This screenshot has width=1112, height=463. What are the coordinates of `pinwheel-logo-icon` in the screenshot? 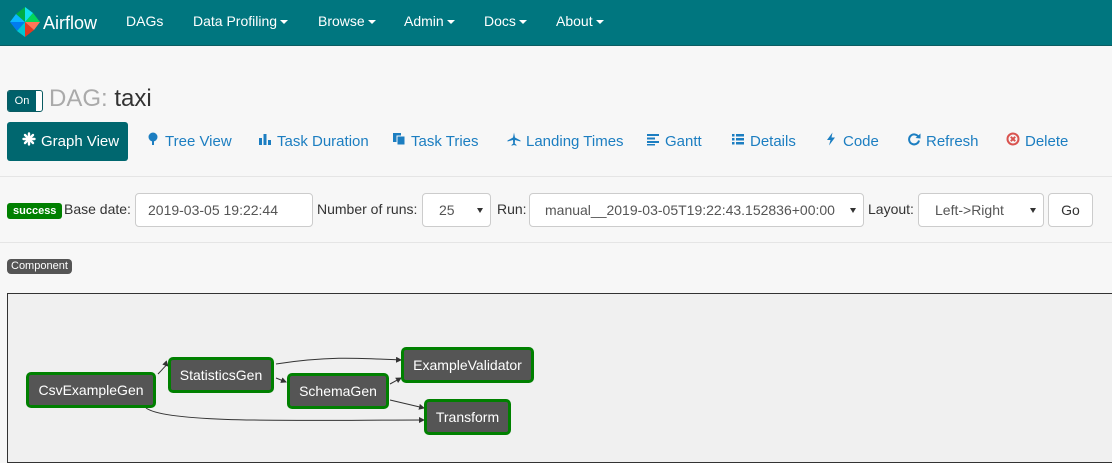 It's located at (25, 23).